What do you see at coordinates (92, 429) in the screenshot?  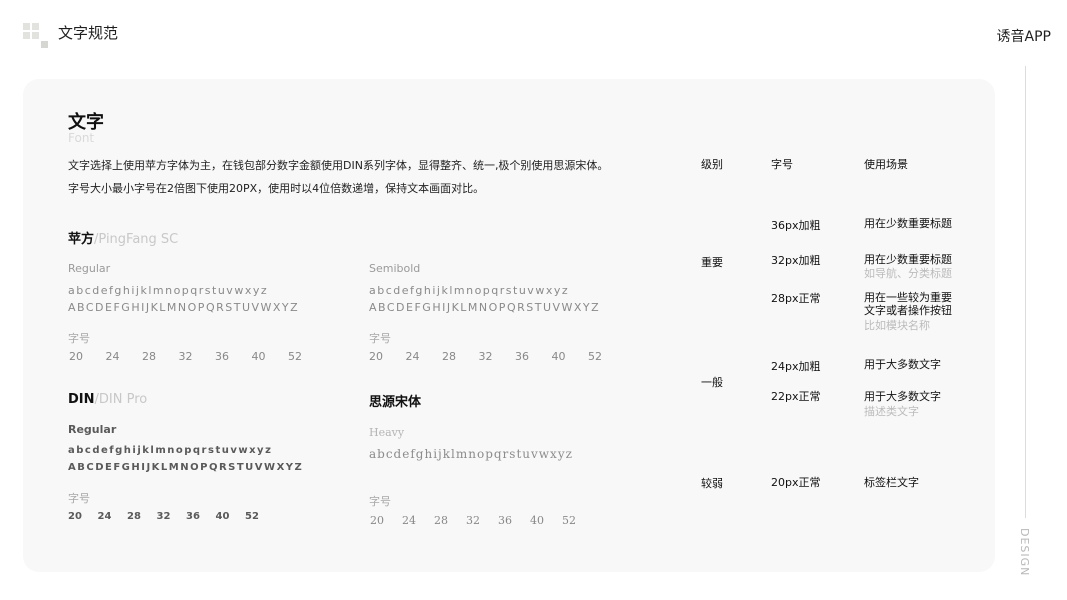 I see `weight-label-din-regular: Regular` at bounding box center [92, 429].